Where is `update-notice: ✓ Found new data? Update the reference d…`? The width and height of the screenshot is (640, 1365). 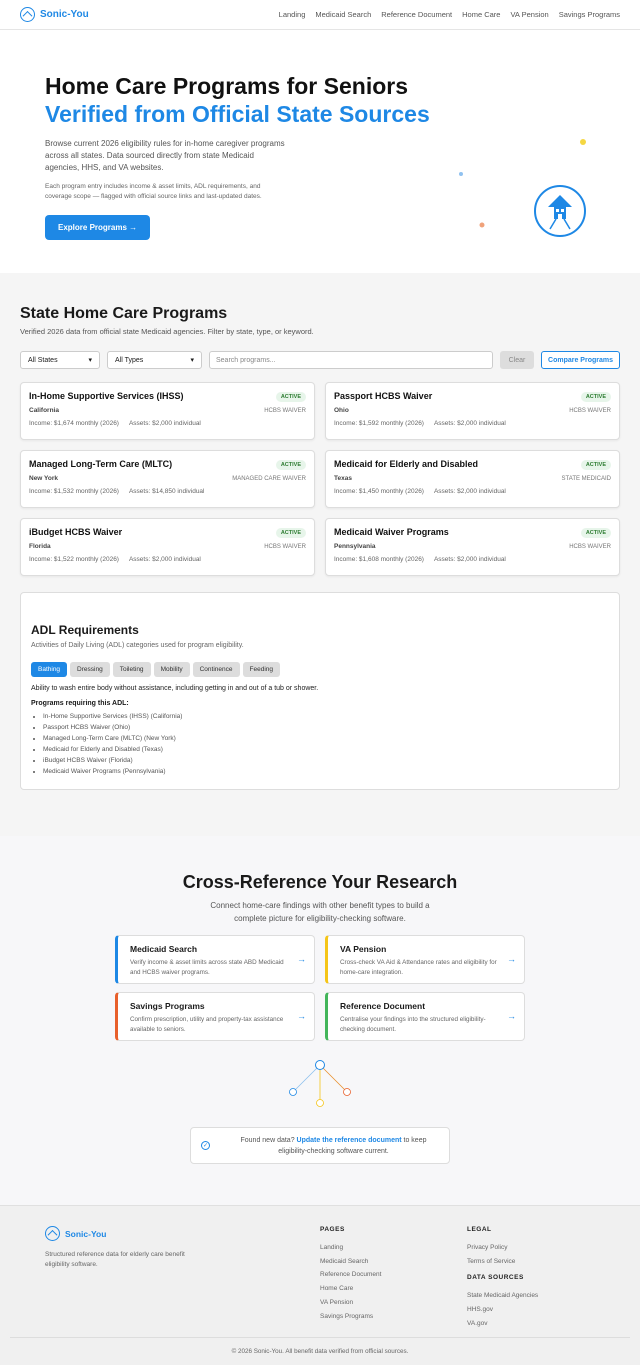 update-notice: ✓ Found new data? Update the reference d… is located at coordinates (320, 1145).